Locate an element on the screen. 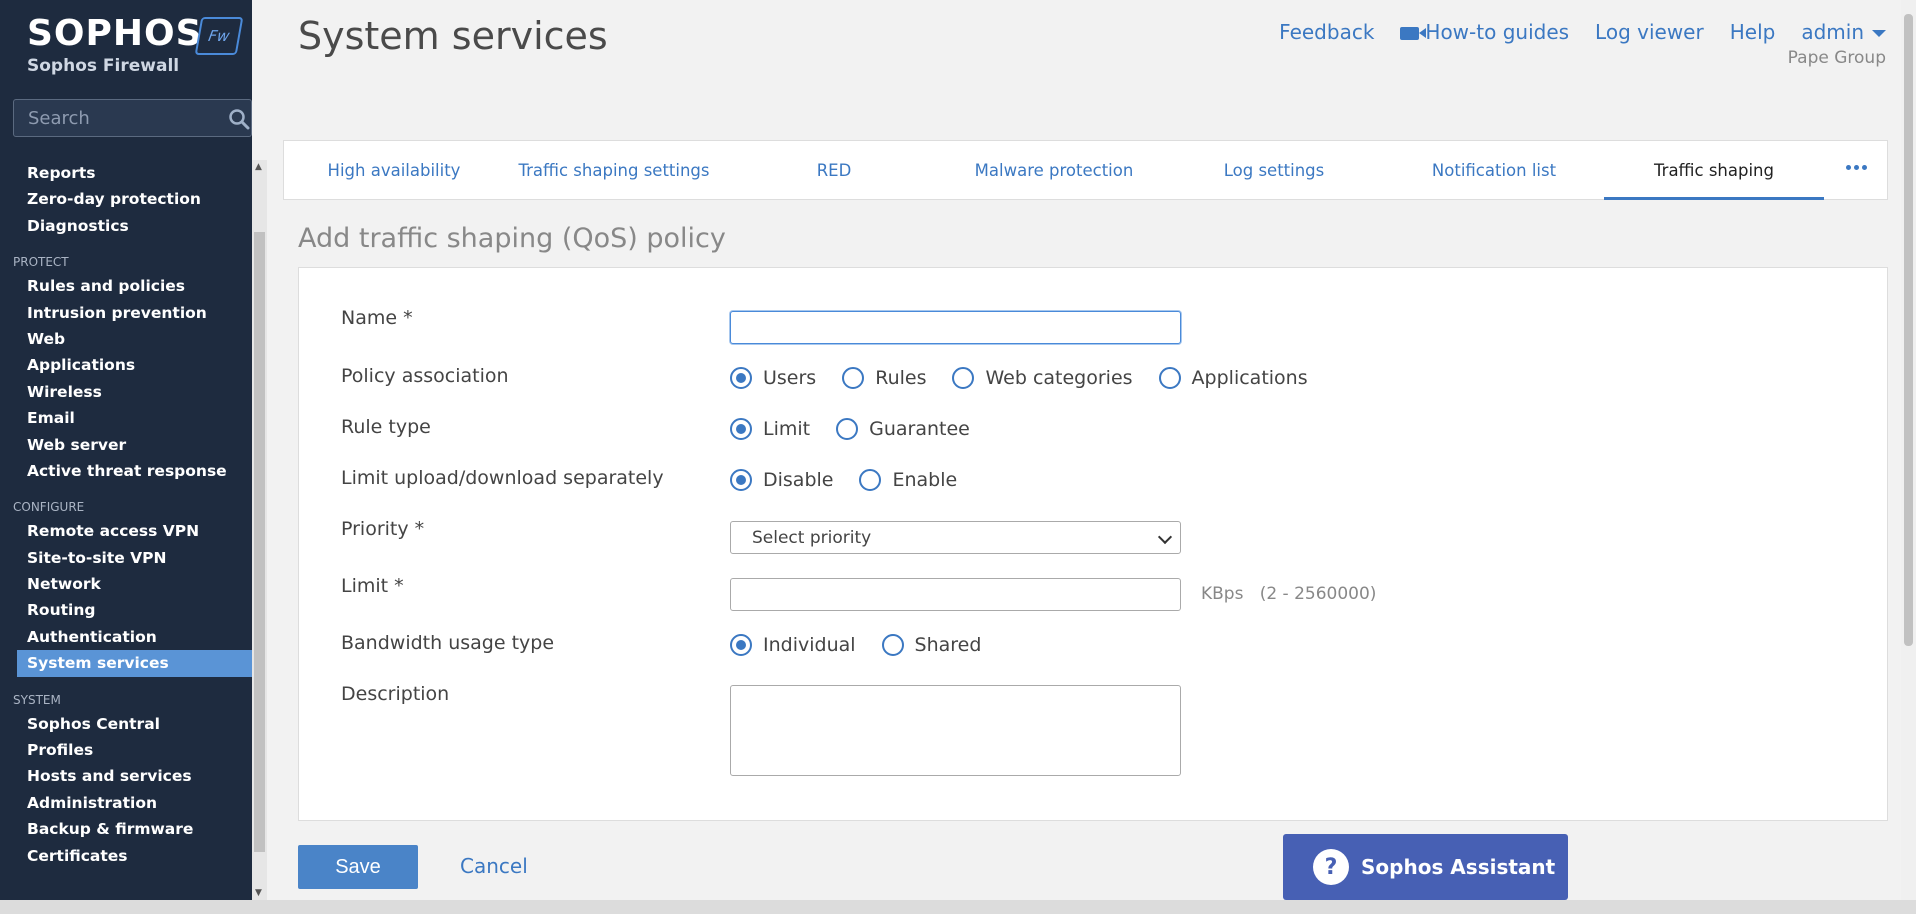 The image size is (1916, 914). main-scrollbar is located at coordinates (1908, 450).